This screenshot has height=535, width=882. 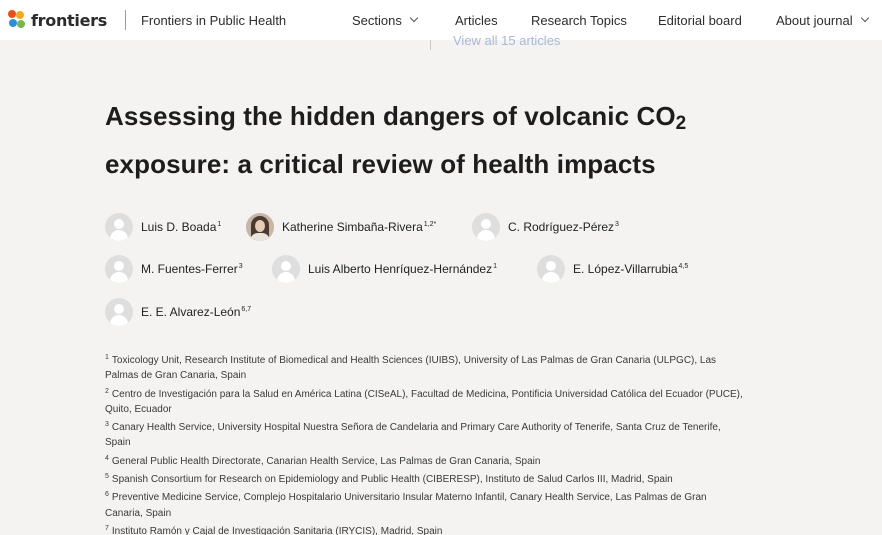 I want to click on journal-name-link: Frontiers in Public Health, so click(x=213, y=20).